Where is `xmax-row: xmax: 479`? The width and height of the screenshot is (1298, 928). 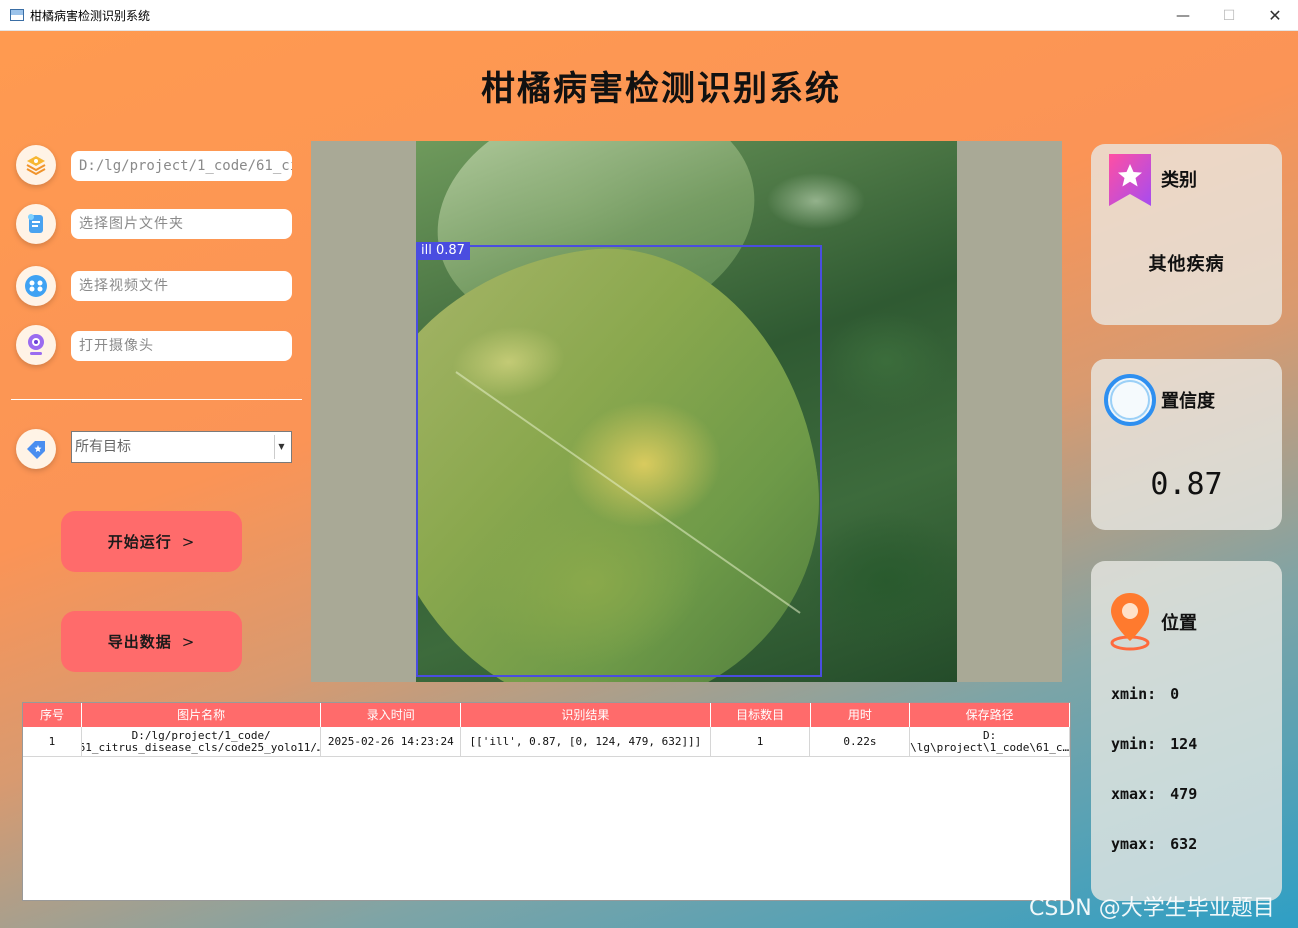
xmax-row: xmax: 479 is located at coordinates (1154, 794).